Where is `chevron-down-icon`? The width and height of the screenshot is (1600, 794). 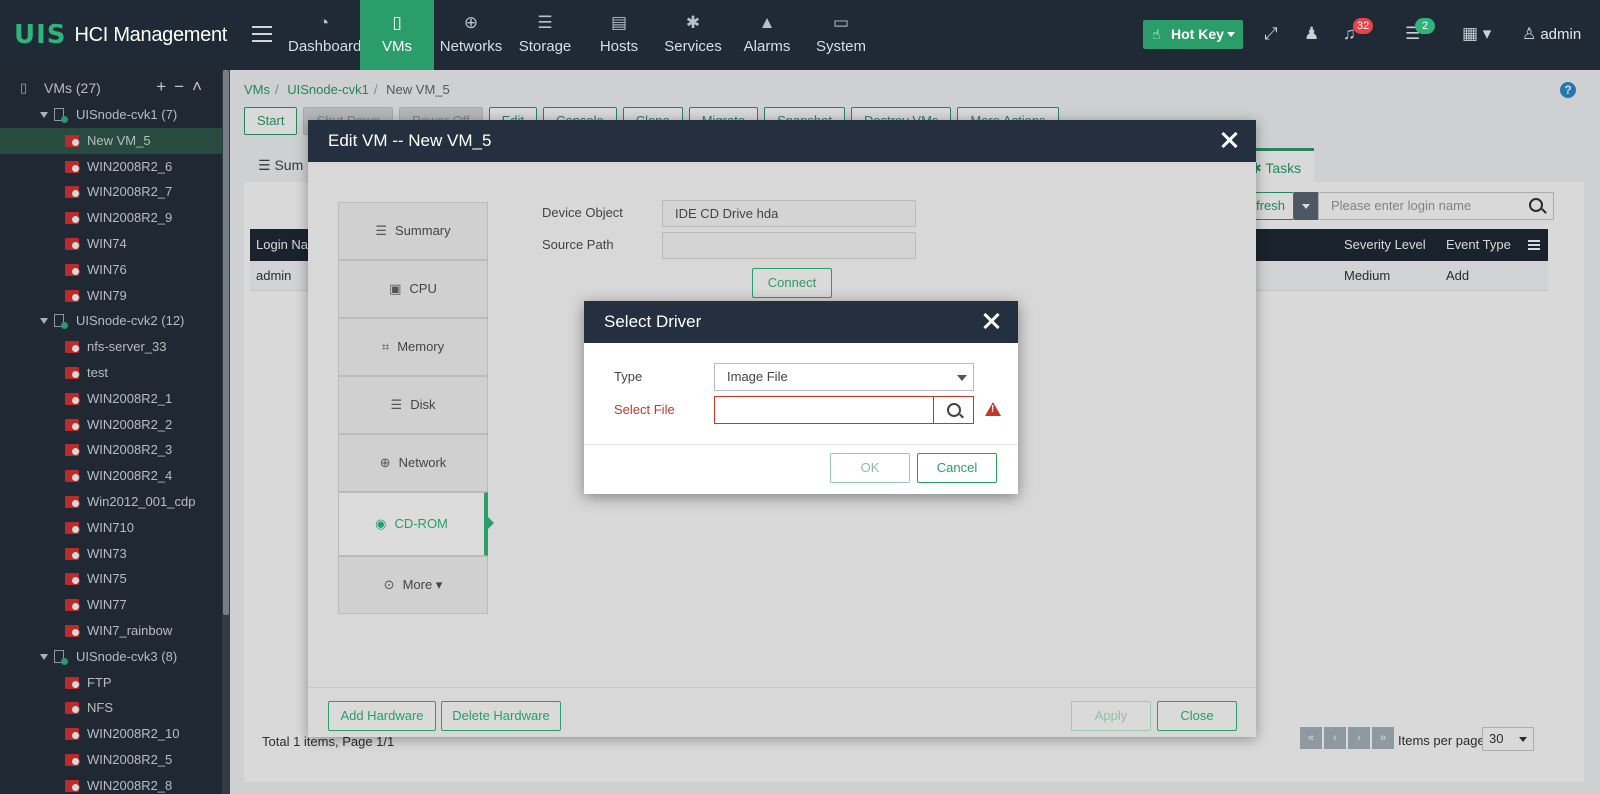 chevron-down-icon is located at coordinates (1231, 34).